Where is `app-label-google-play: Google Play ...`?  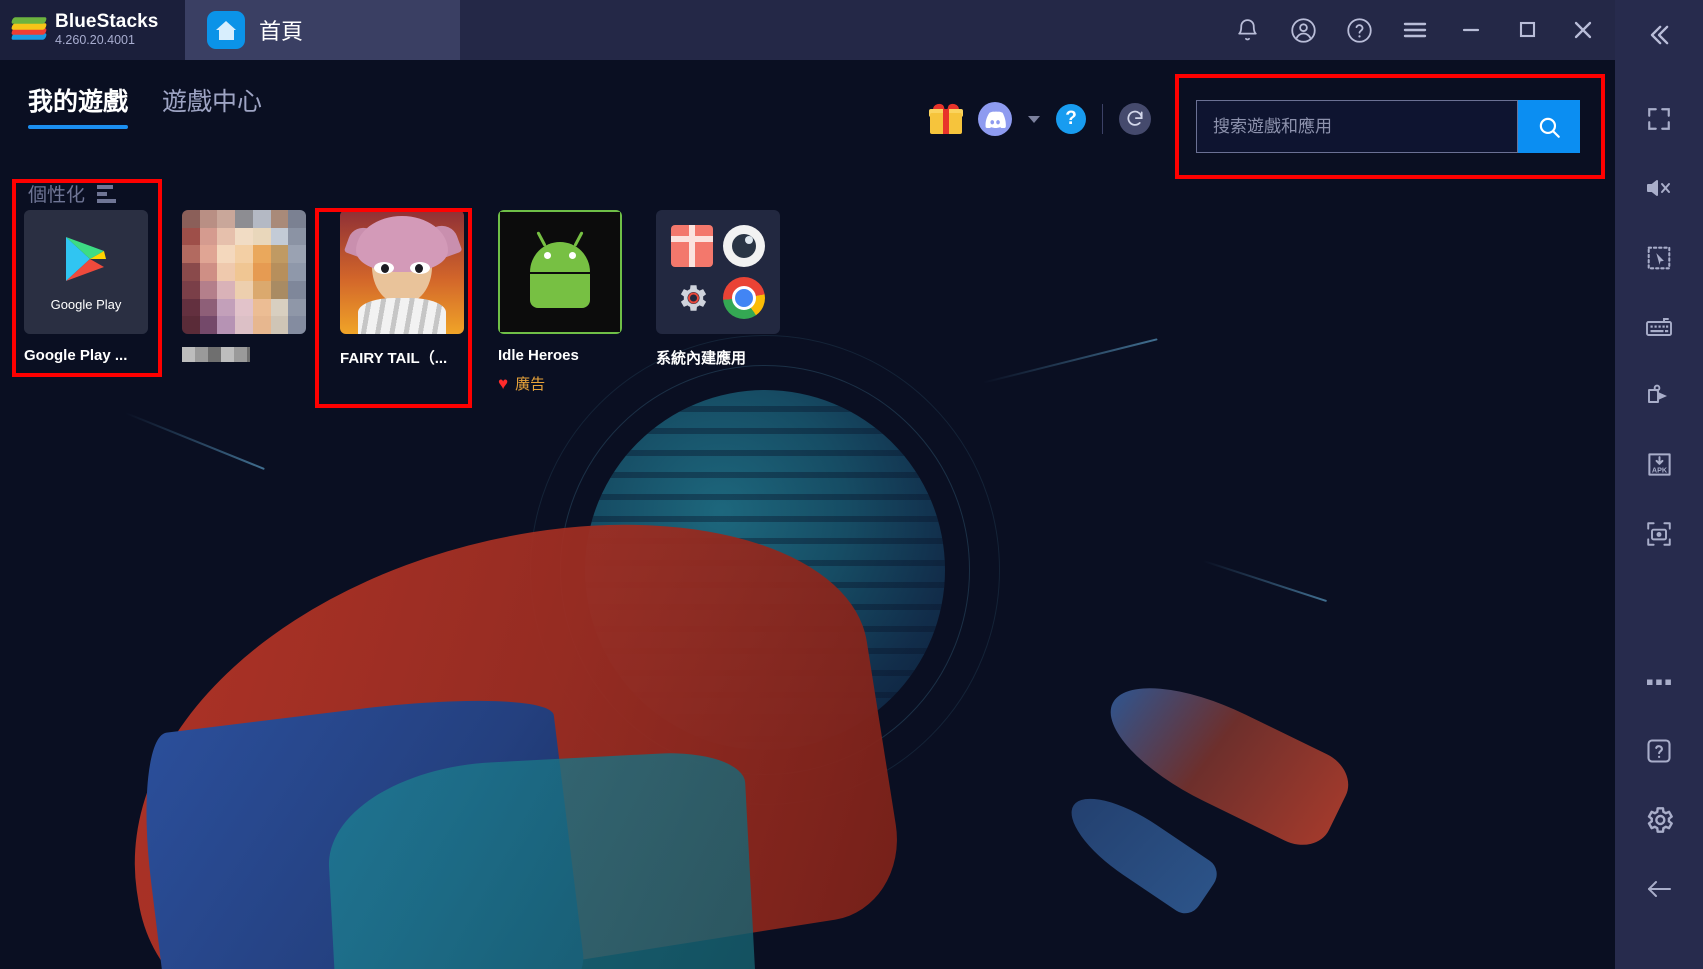 app-label-google-play: Google Play ... is located at coordinates (76, 355).